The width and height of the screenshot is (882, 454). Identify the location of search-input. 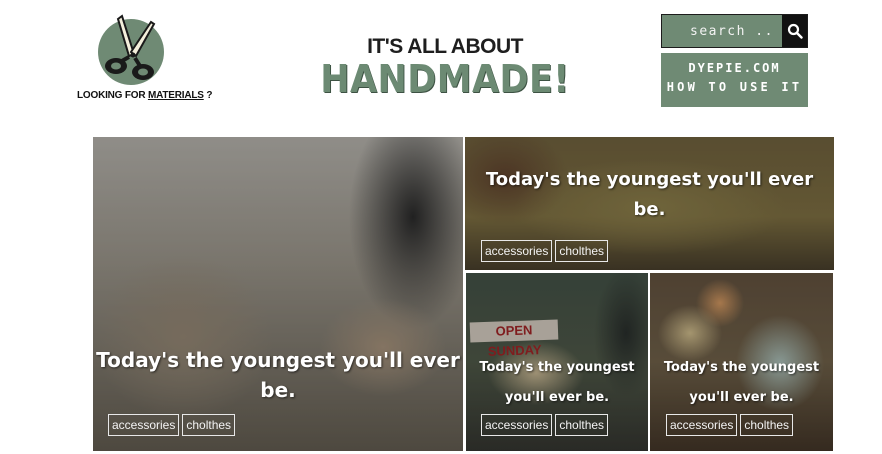
(722, 31).